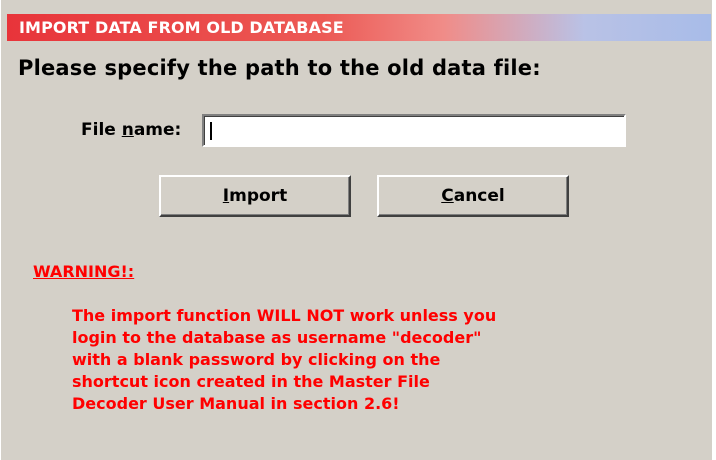  I want to click on warning-line: shortcut icon created in the Master File, so click(251, 381).